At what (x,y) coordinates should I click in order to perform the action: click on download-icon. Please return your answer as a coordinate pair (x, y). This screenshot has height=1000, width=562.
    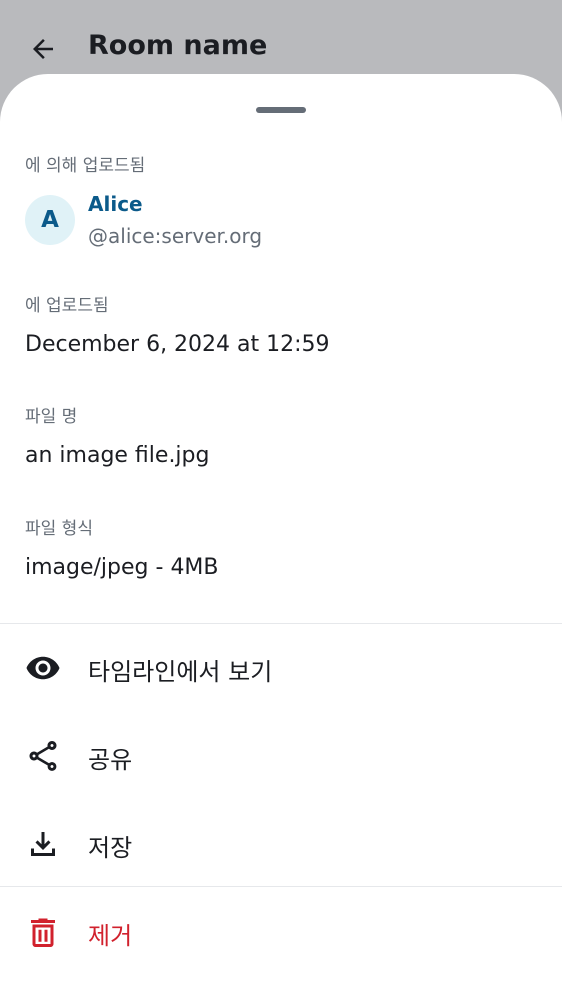
    Looking at the image, I should click on (43, 844).